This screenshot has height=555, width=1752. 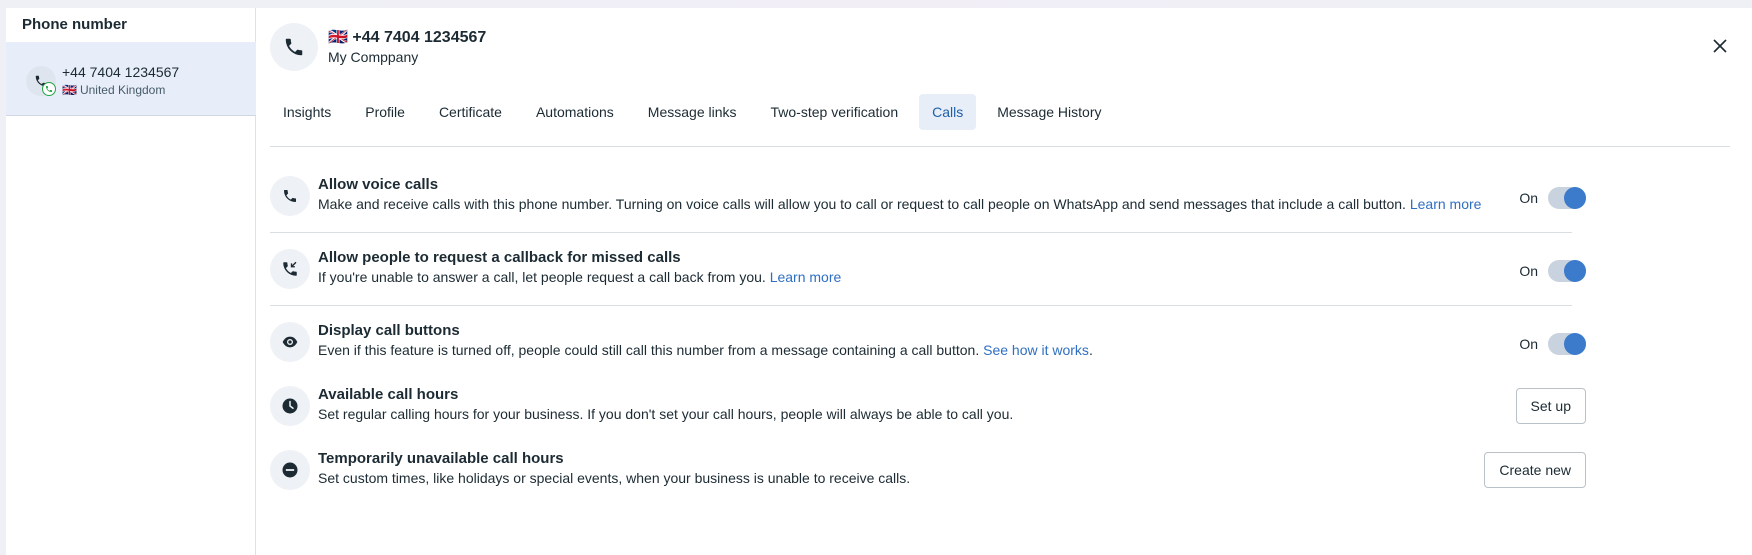 I want to click on voice-calls-toggle-group: On, so click(x=1552, y=198).